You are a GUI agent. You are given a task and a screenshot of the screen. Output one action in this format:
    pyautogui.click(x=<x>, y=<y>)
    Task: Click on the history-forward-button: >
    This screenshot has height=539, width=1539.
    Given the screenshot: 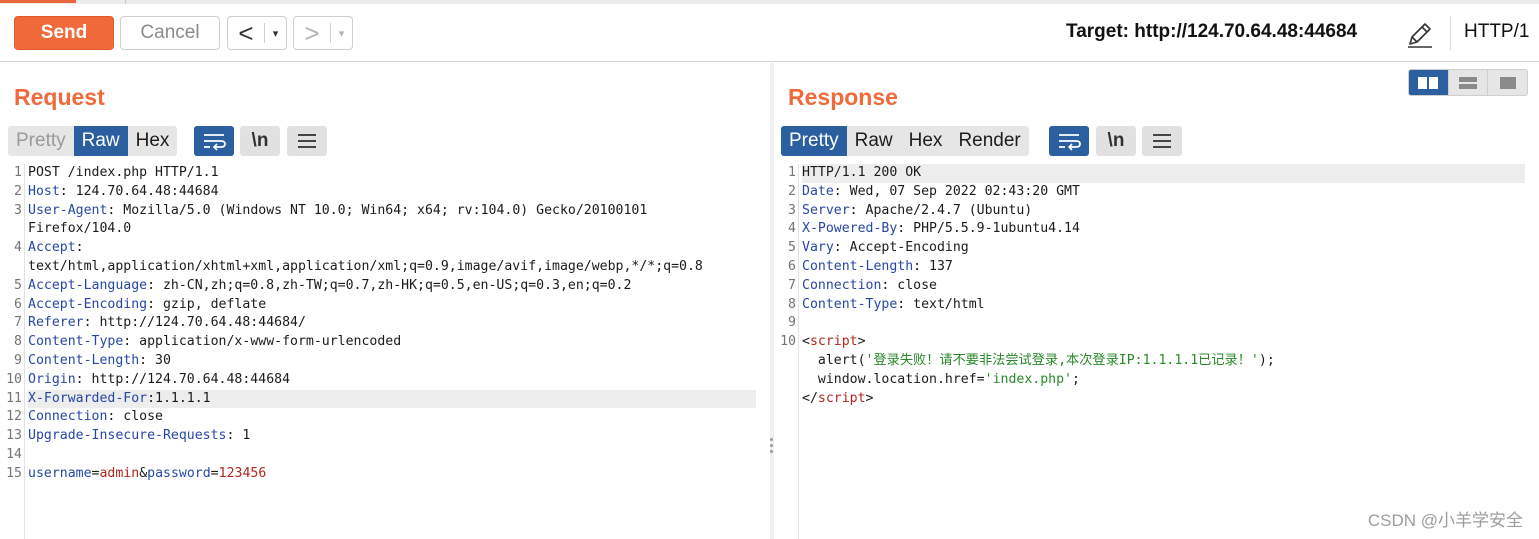 What is the action you would take?
    pyautogui.click(x=312, y=33)
    